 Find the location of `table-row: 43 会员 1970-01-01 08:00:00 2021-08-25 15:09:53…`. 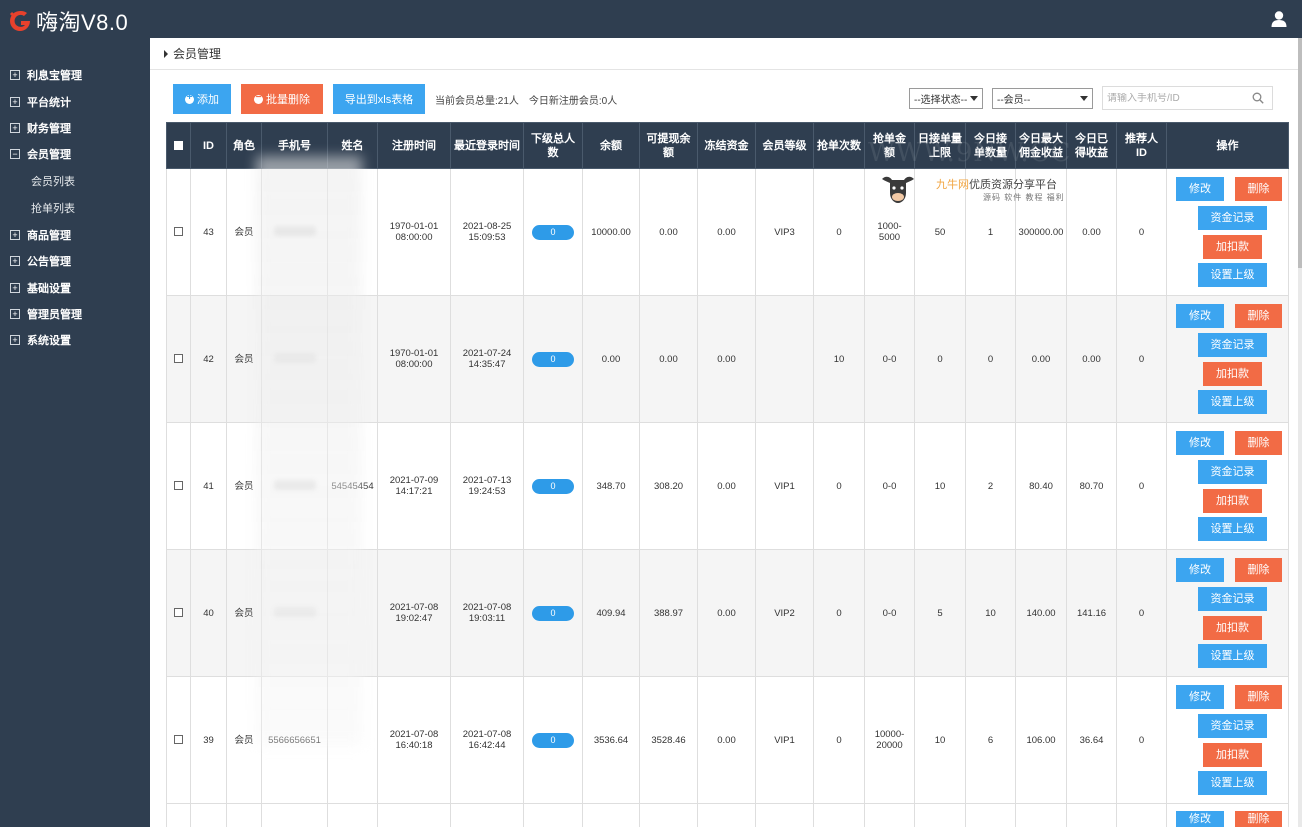

table-row: 43 会员 1970-01-01 08:00:00 2021-08-25 15:09:53… is located at coordinates (727, 232).